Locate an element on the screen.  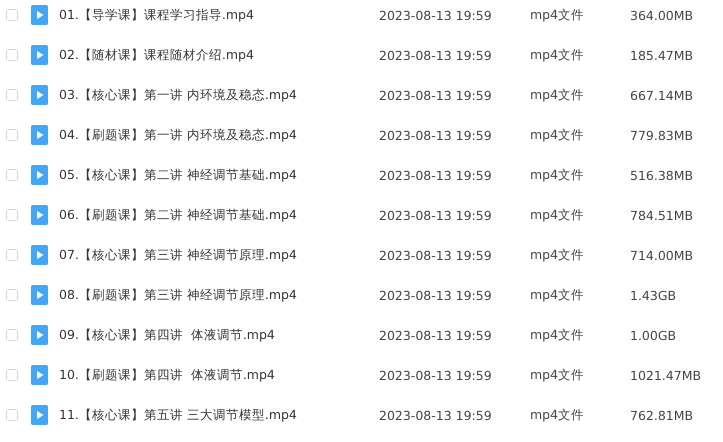
file-size: 185.47MB is located at coordinates (662, 55).